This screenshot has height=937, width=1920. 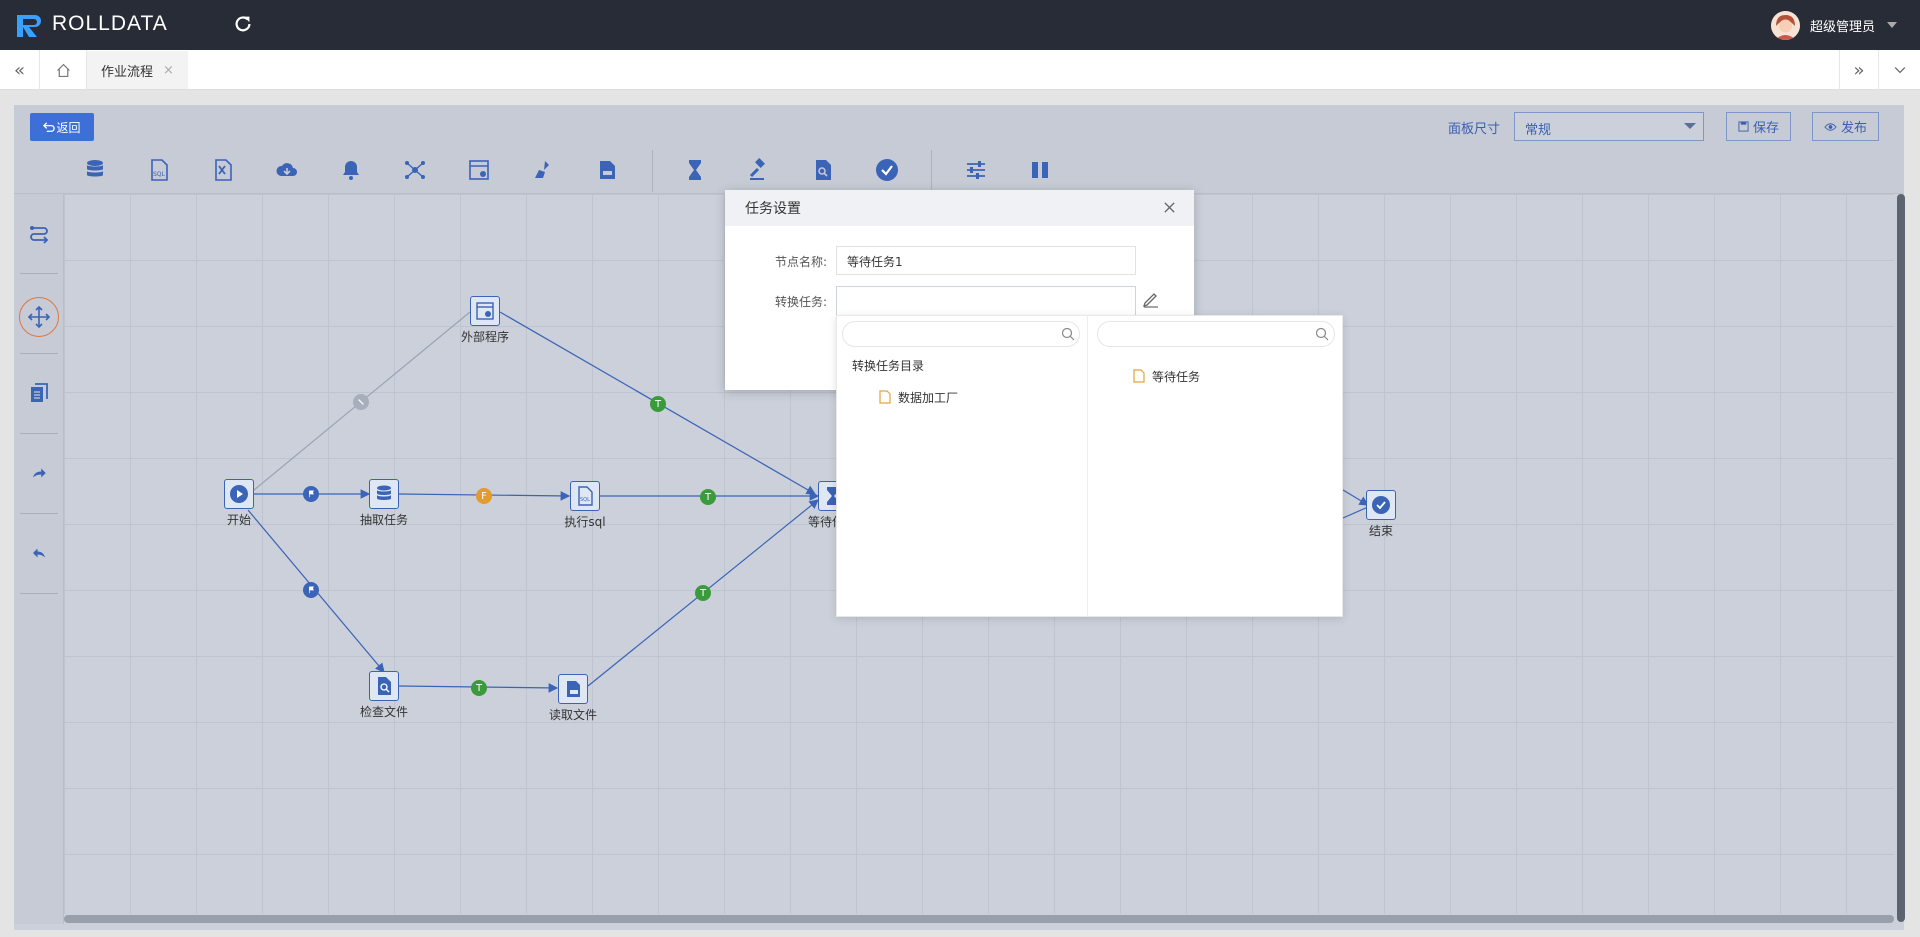 I want to click on node-name-label: 节点名称:, so click(x=801, y=262).